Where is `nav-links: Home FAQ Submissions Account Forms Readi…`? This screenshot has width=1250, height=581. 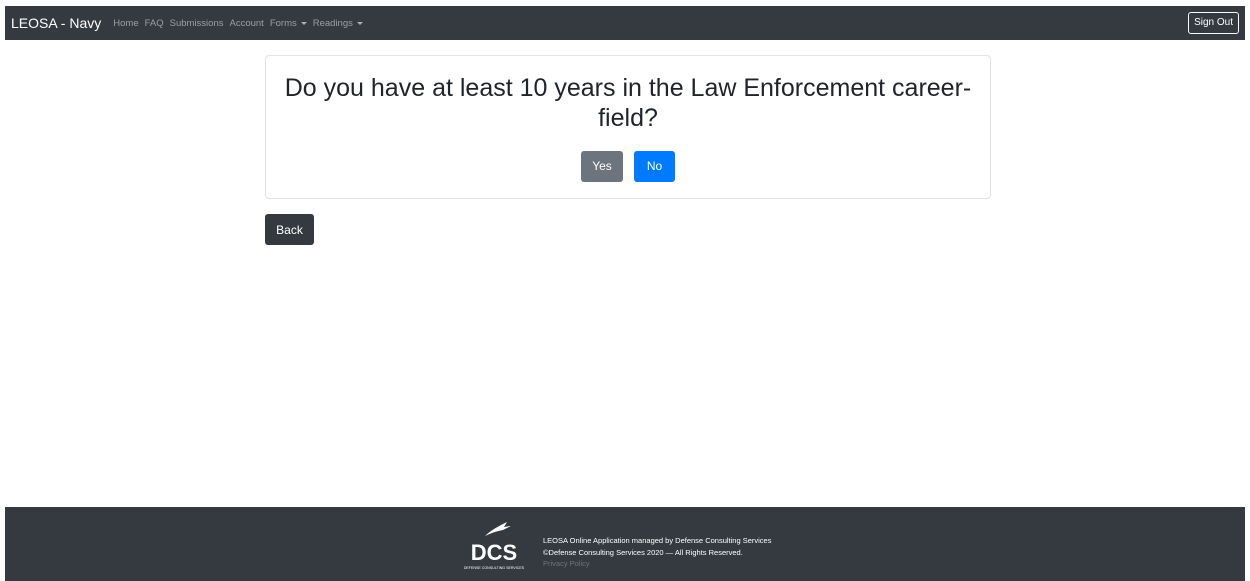 nav-links: Home FAQ Submissions Account Forms Readi… is located at coordinates (241, 23).